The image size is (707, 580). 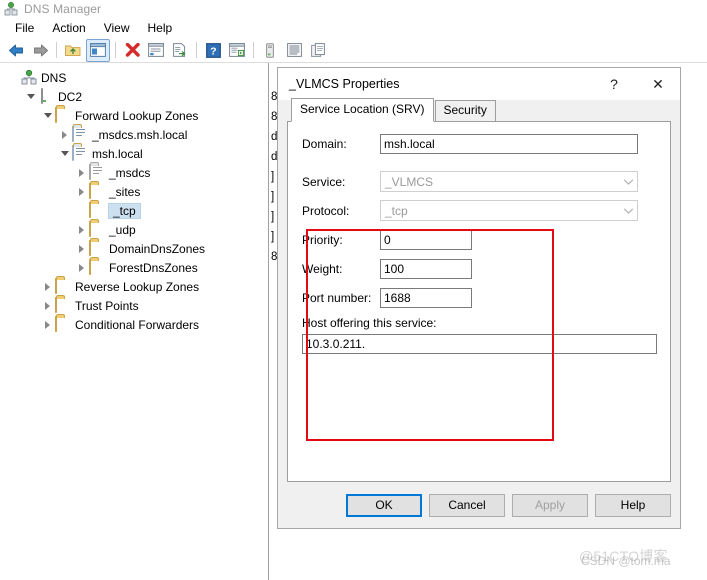 I want to click on tree-item-msdcs: _msdcs, so click(x=134, y=172).